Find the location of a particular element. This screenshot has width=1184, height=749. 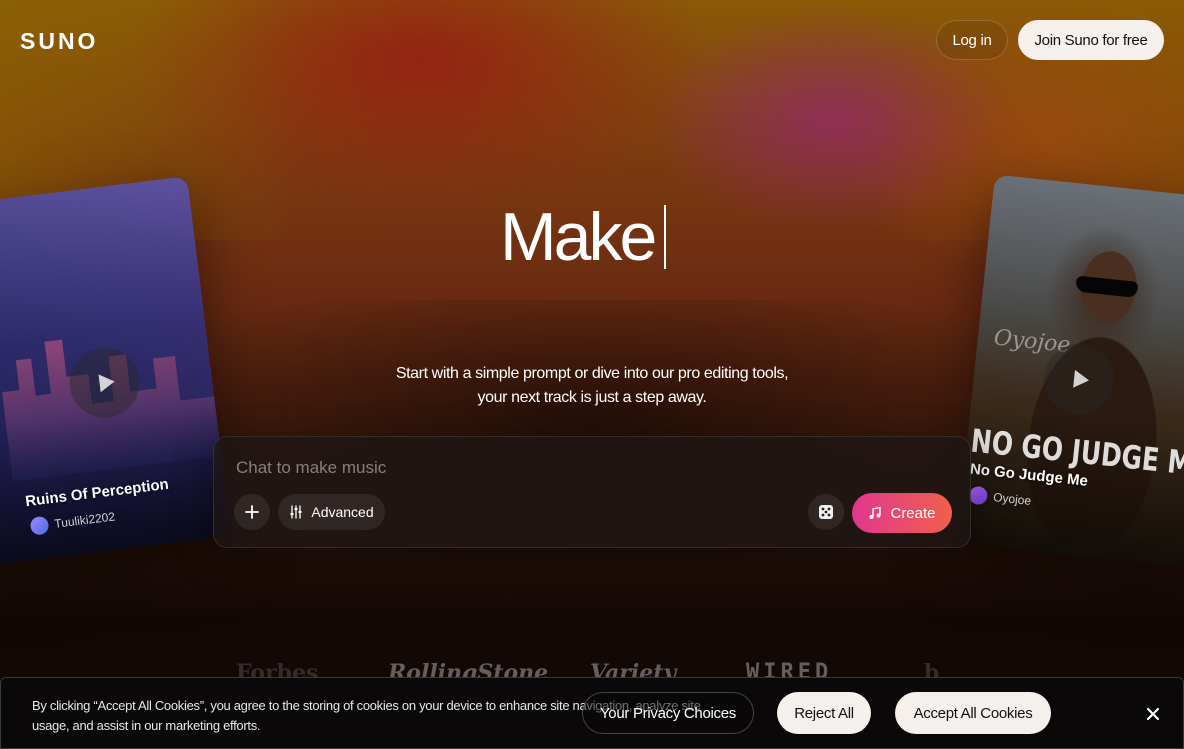

prompt-box: Advanced Create is located at coordinates (592, 492).